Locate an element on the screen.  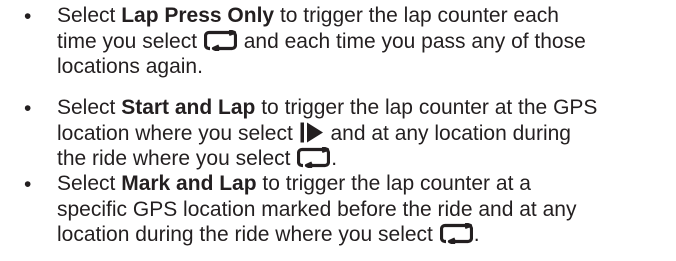
text-line: locations again. is located at coordinates (130, 66).